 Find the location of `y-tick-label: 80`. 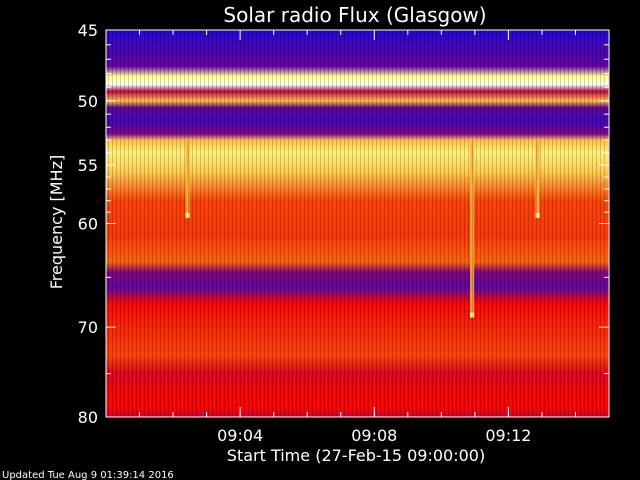

y-tick-label: 80 is located at coordinates (88, 417).